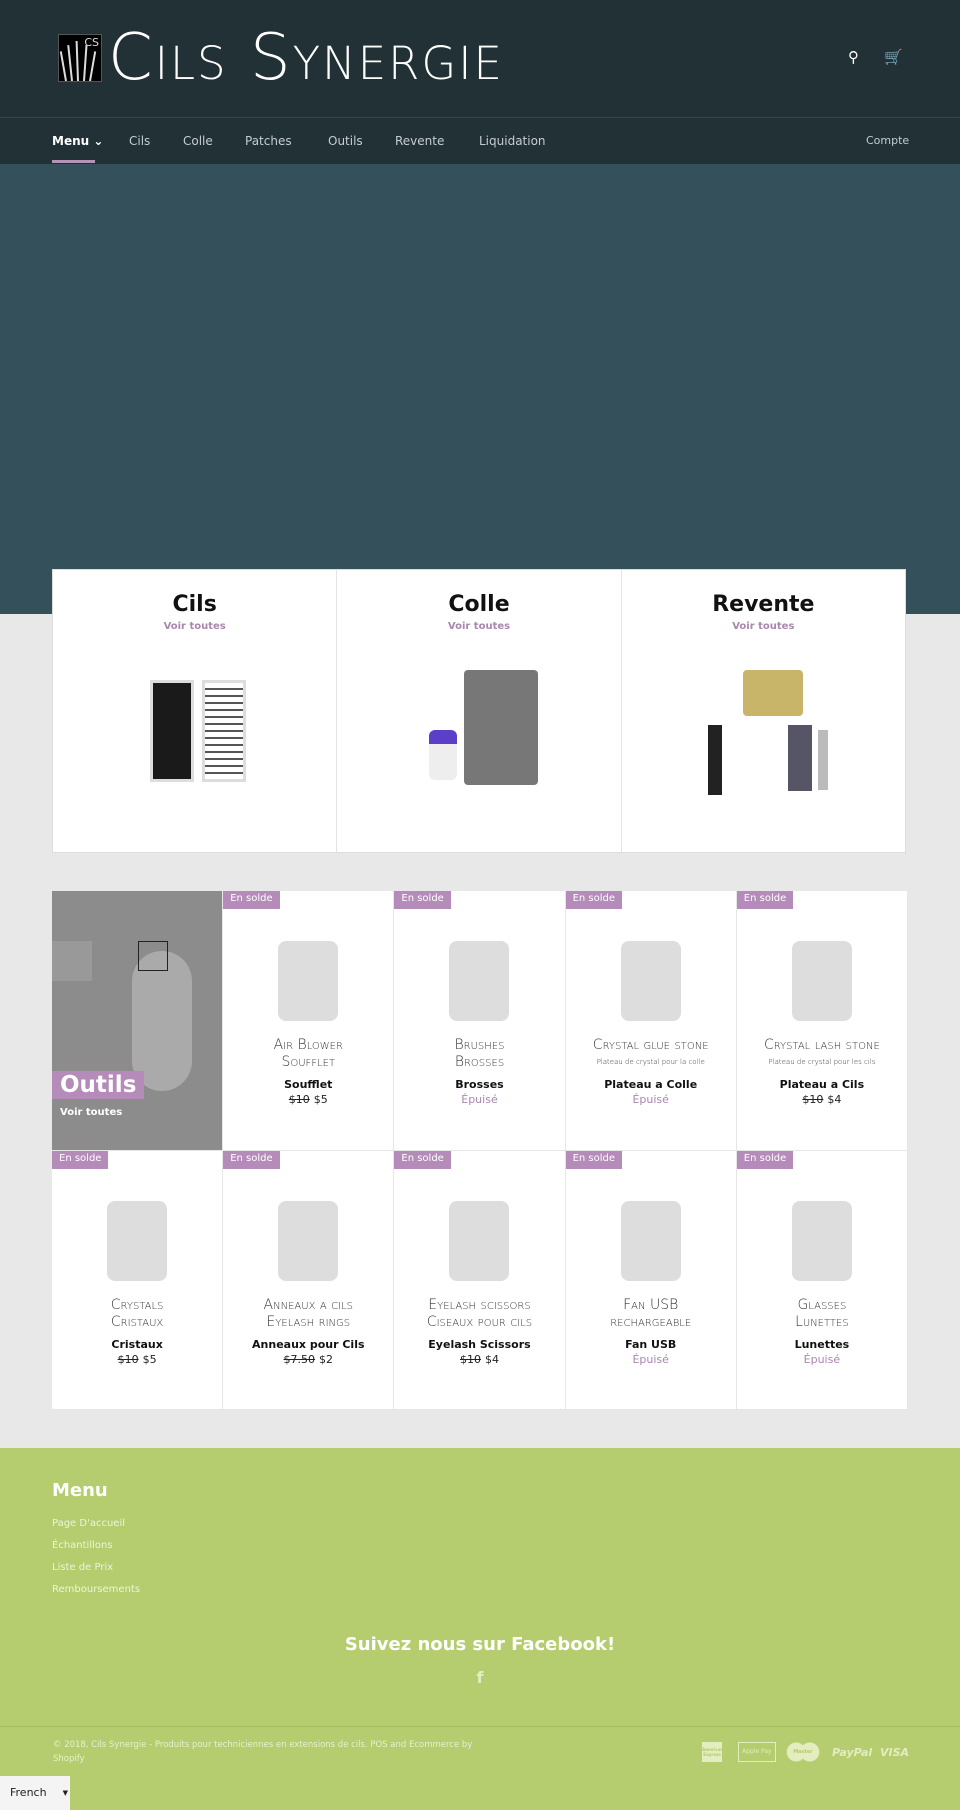  Describe the element at coordinates (763, 711) in the screenshot. I see `collection-revente: Revente Voir toutes` at that location.